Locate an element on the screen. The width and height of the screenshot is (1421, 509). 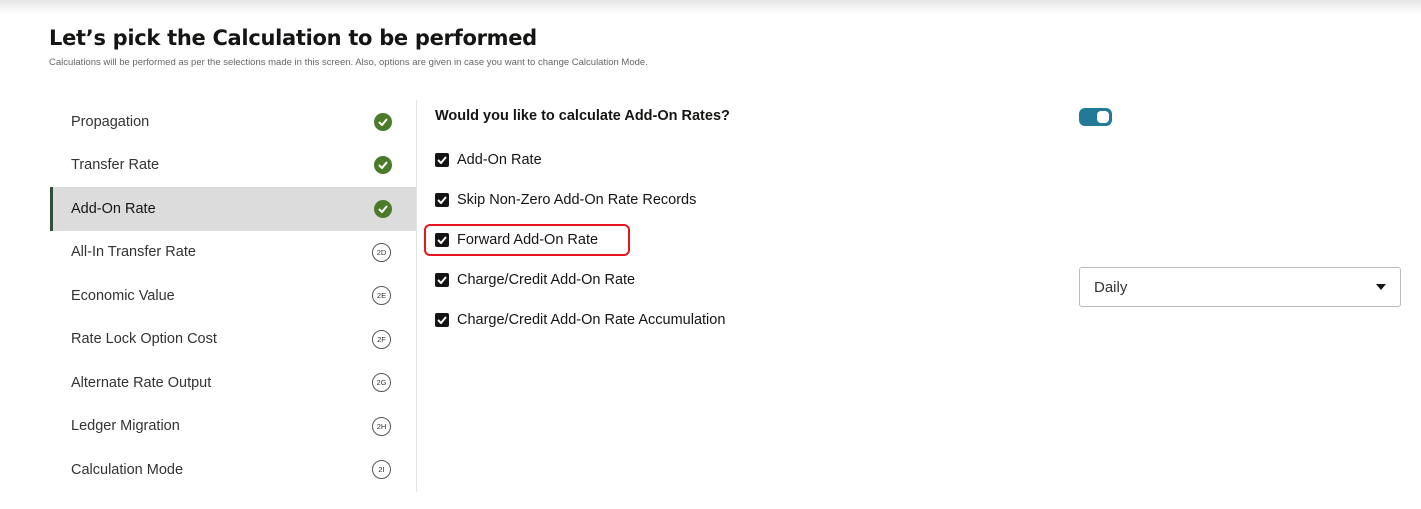
sidebar-item-economic-value: Economic Value 2E is located at coordinates (233, 296).